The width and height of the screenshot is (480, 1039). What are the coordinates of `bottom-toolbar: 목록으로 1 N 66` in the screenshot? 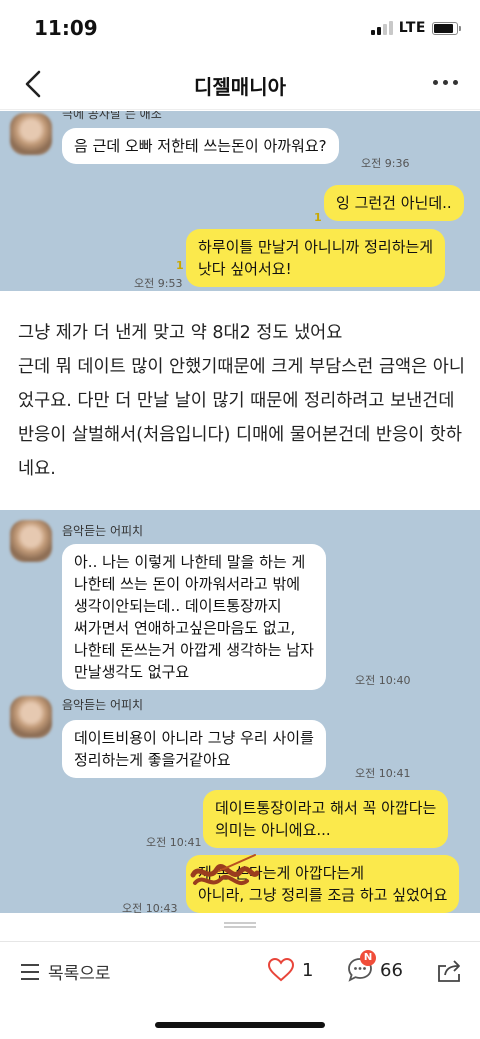 It's located at (240, 971).